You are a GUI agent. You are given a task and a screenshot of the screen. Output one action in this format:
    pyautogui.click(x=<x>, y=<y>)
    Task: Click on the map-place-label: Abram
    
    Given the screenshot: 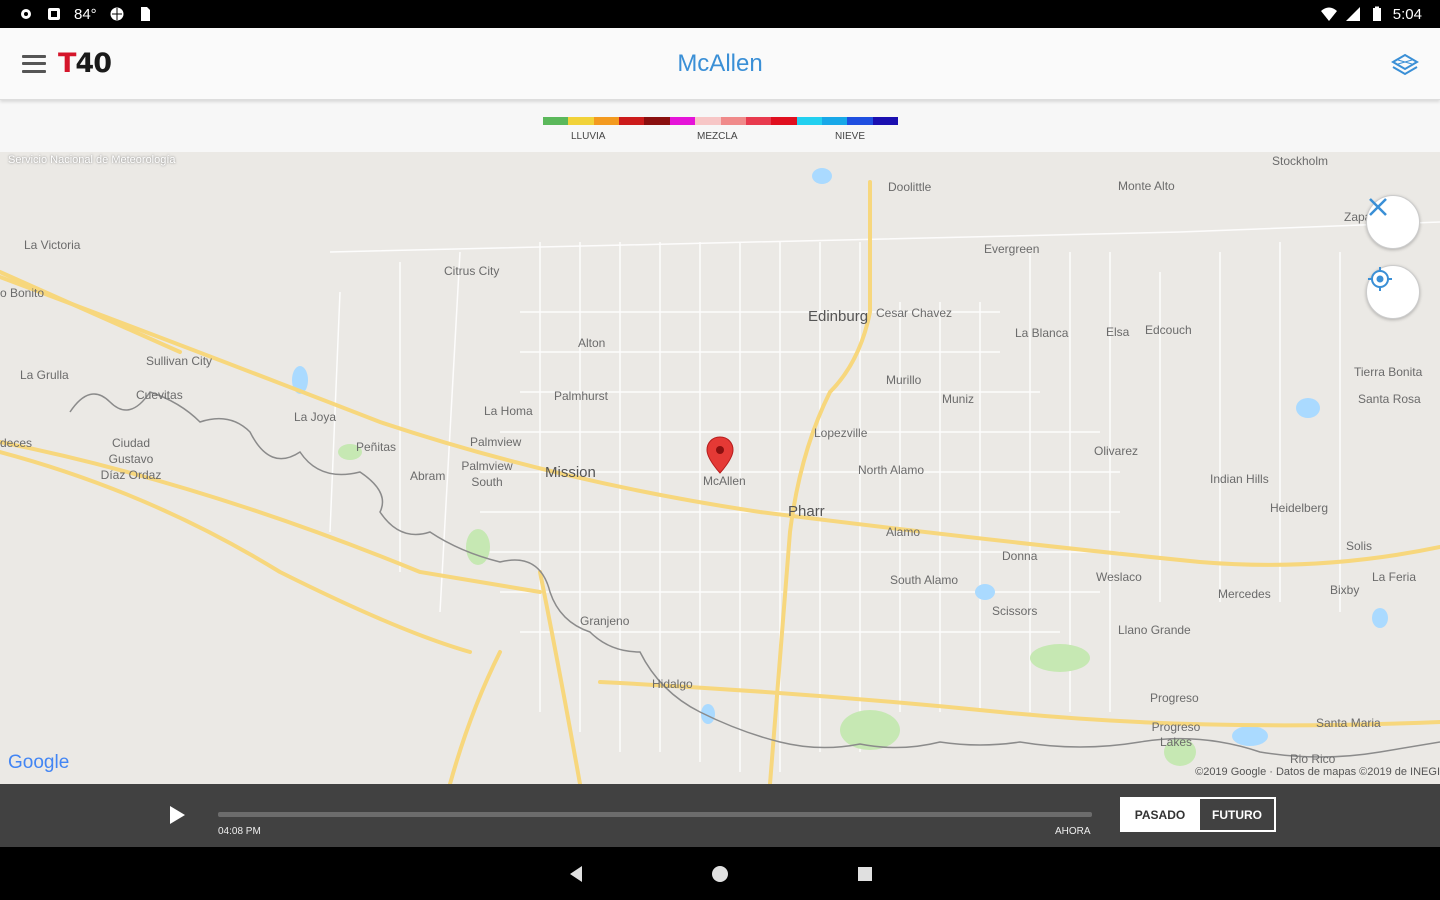 What is the action you would take?
    pyautogui.click(x=428, y=476)
    